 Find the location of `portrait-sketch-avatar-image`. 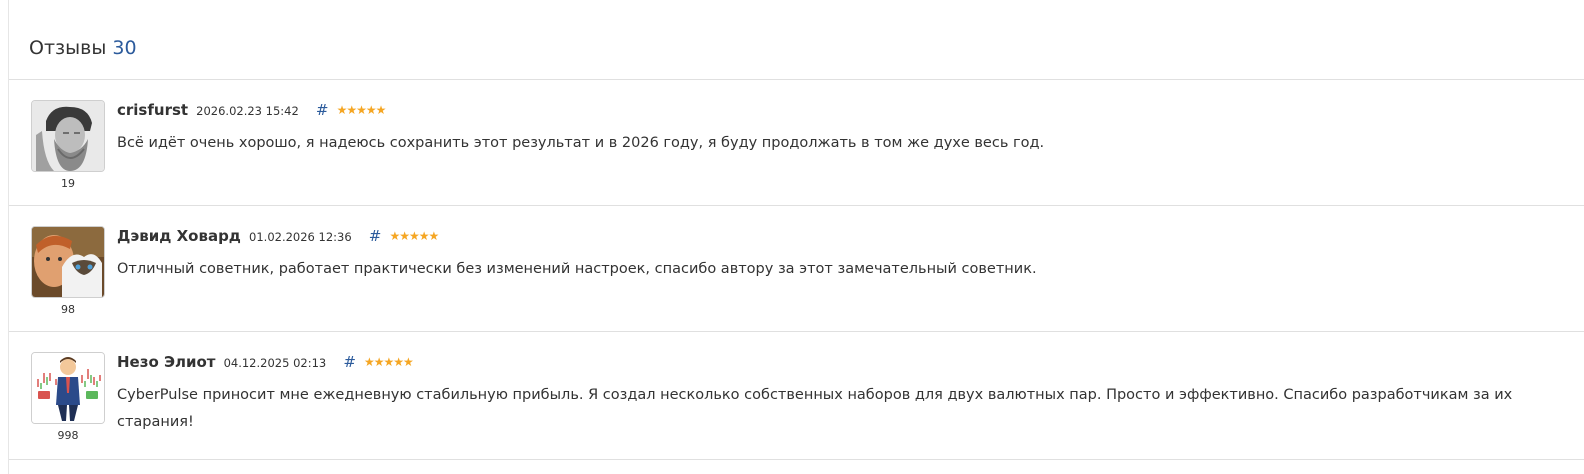

portrait-sketch-avatar-image is located at coordinates (68, 136).